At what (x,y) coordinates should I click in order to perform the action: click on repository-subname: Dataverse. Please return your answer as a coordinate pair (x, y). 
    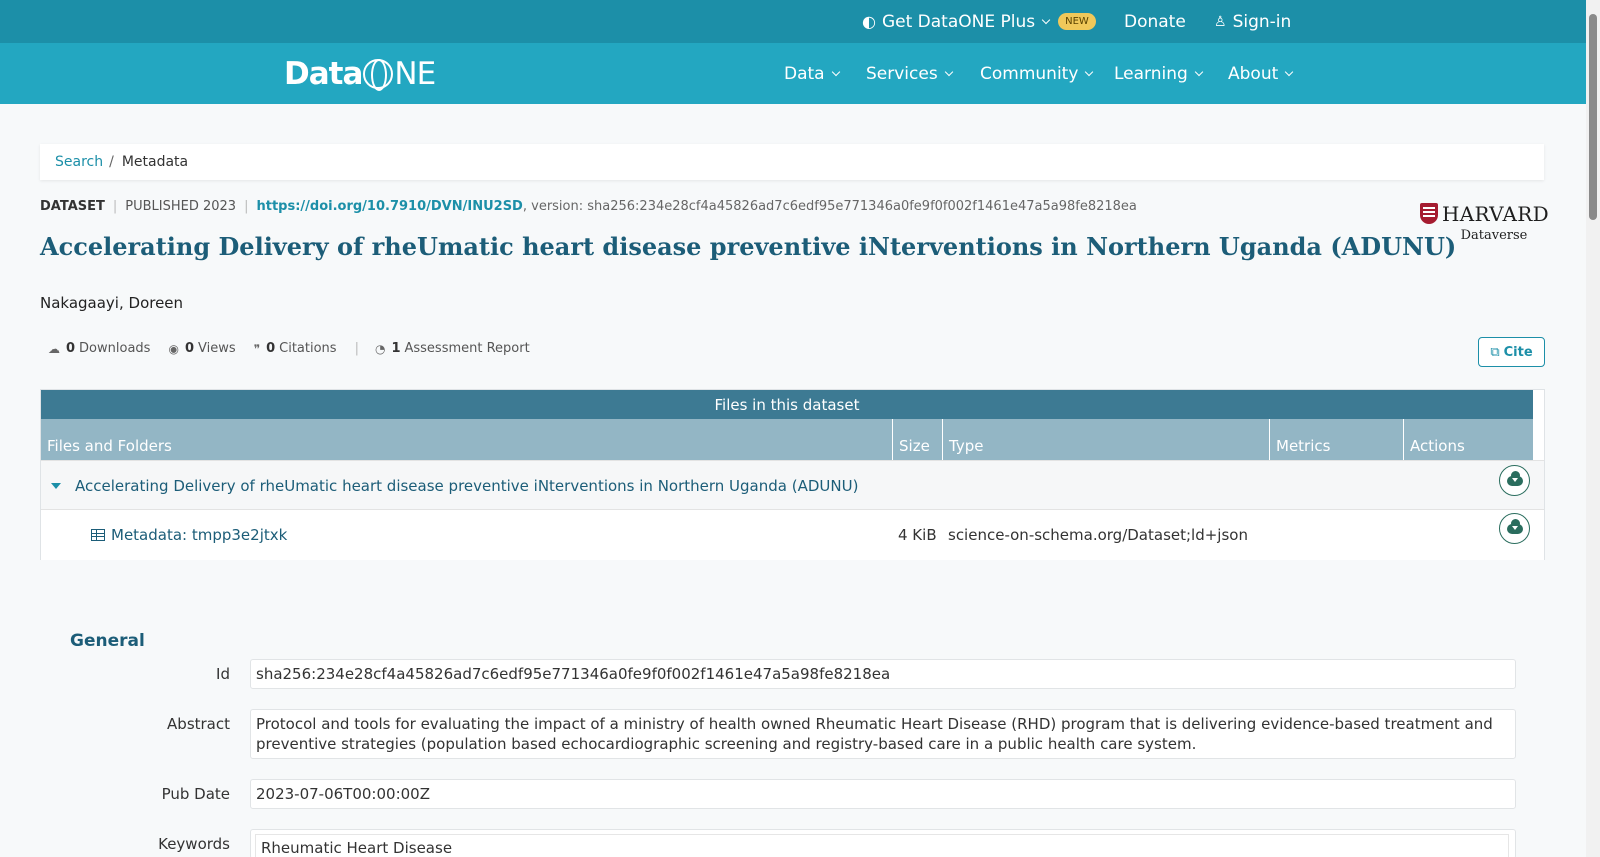
    Looking at the image, I should click on (1494, 235).